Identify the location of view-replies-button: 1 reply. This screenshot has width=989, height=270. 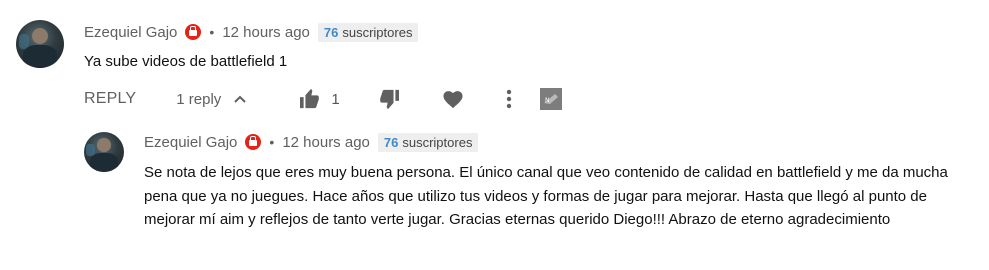
(211, 99).